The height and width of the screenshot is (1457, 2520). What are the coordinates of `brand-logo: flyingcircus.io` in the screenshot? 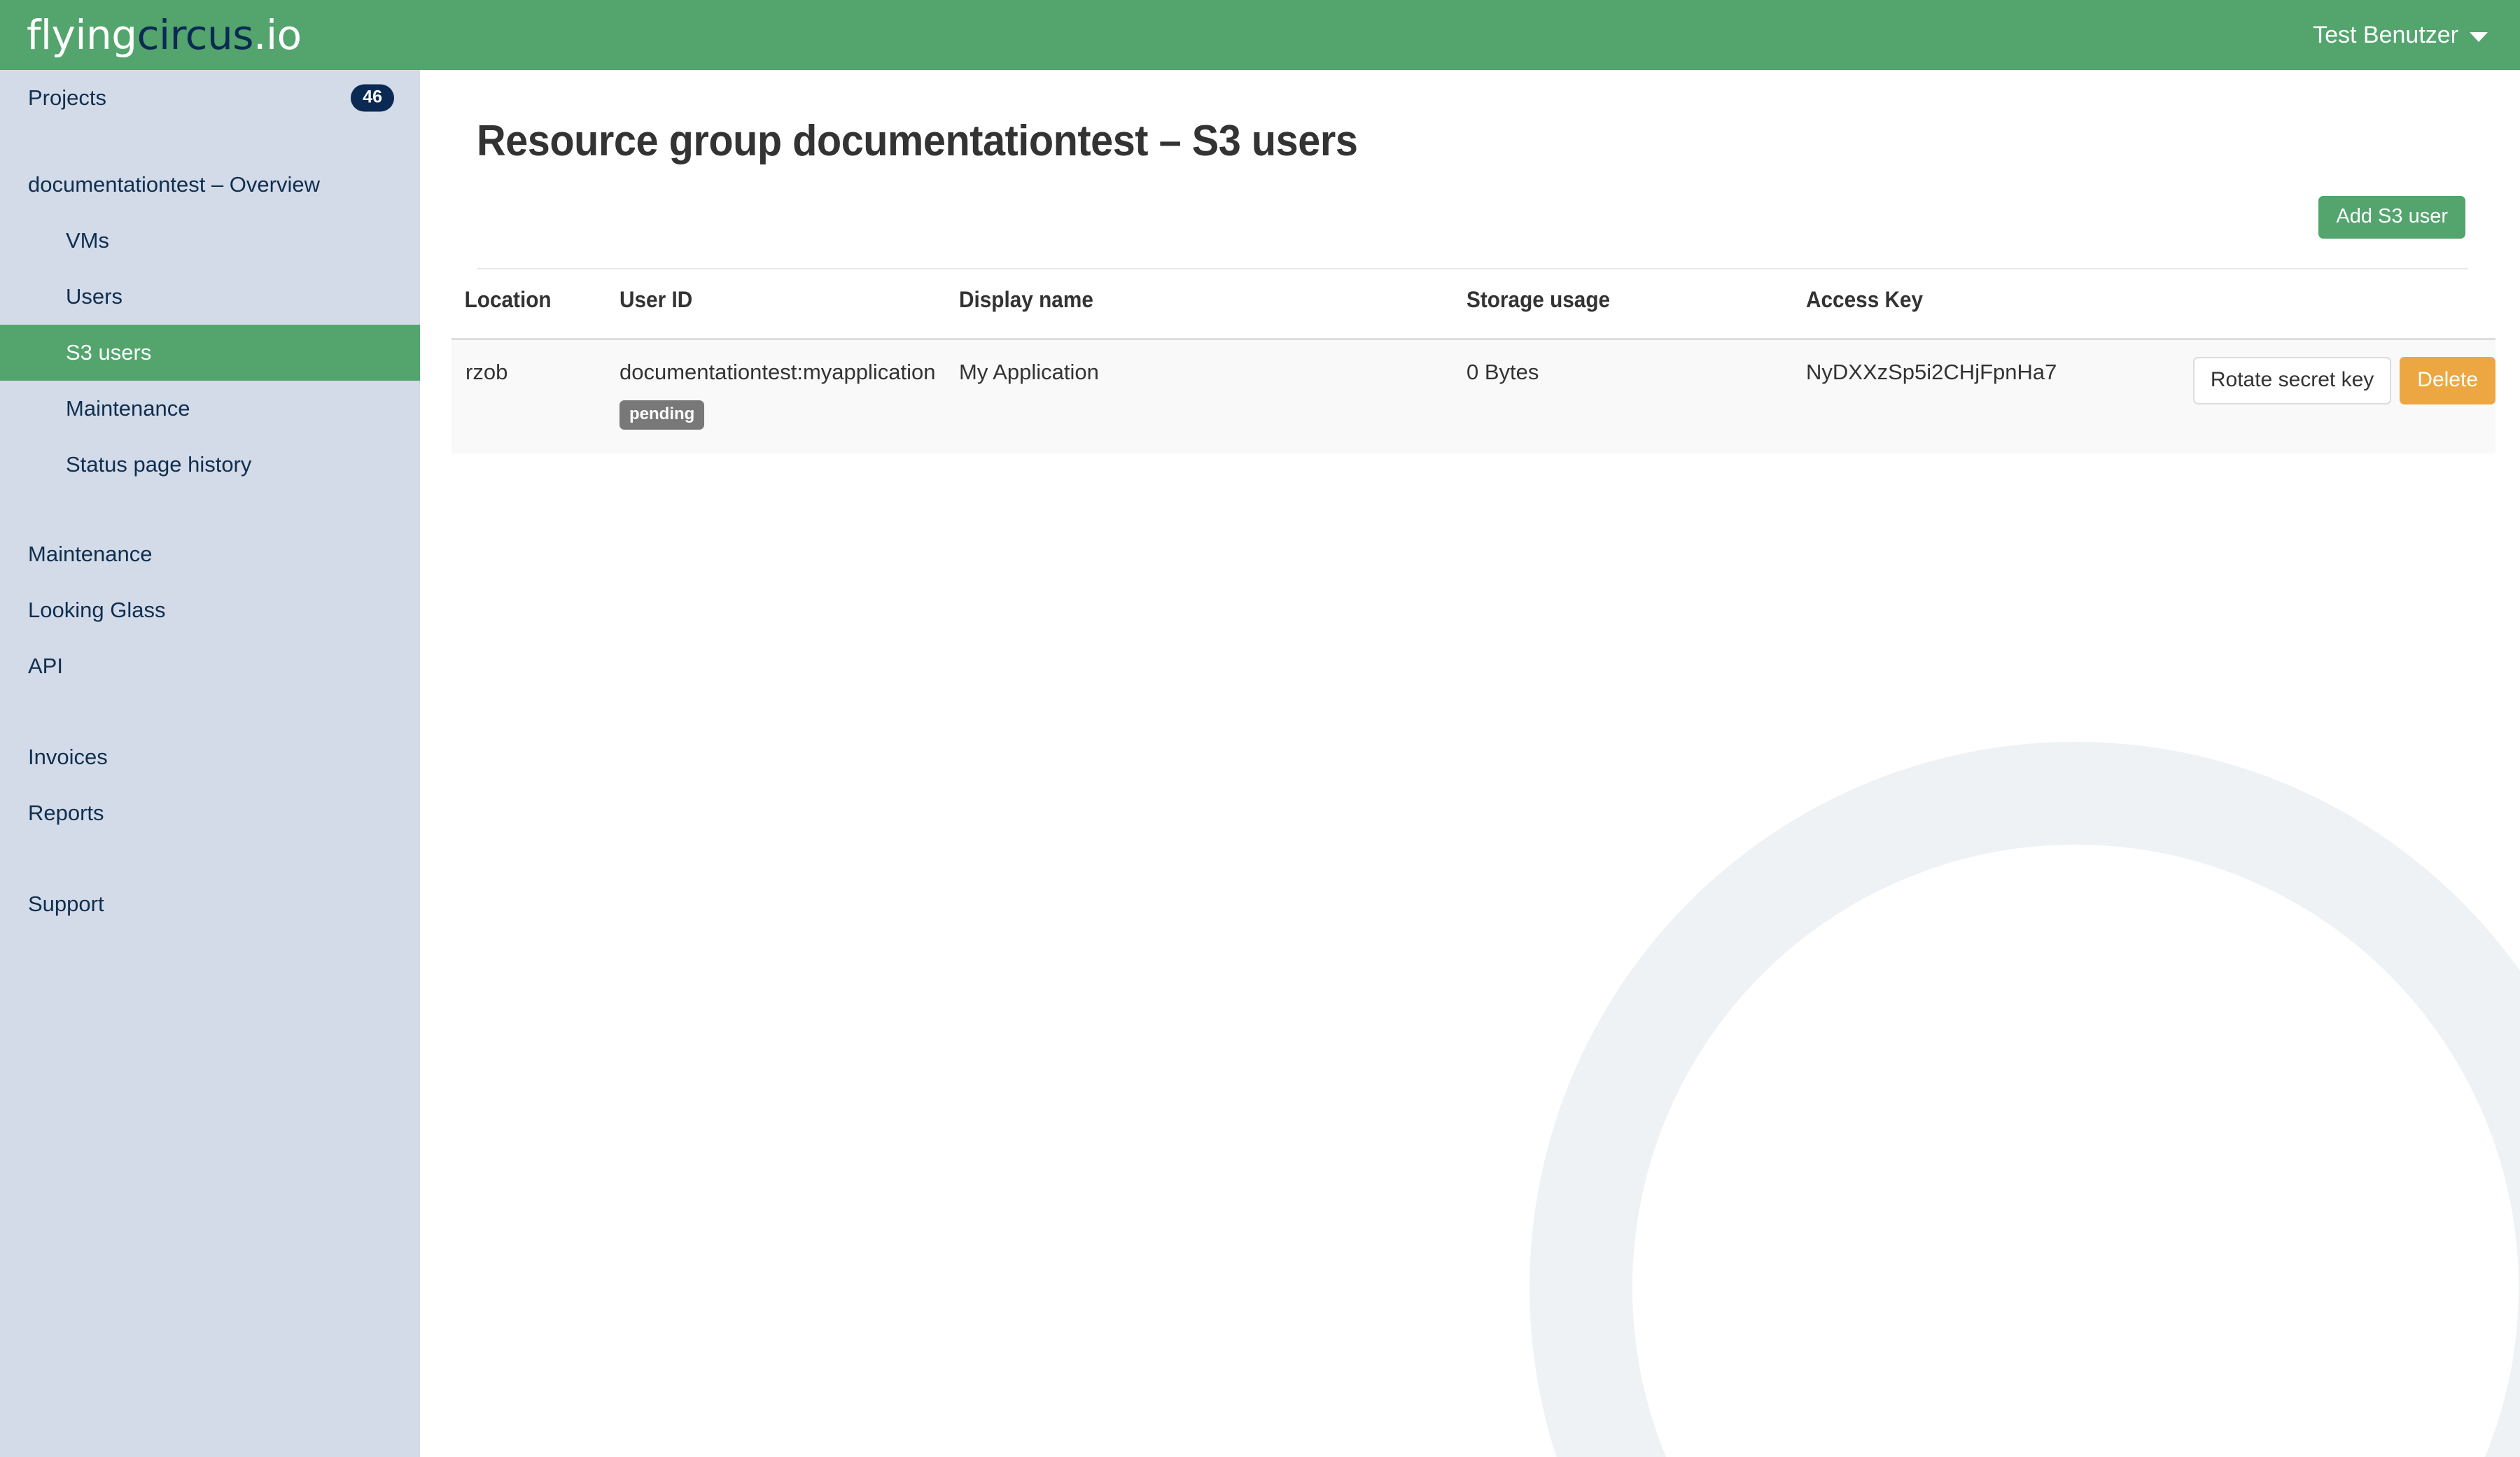 It's located at (164, 35).